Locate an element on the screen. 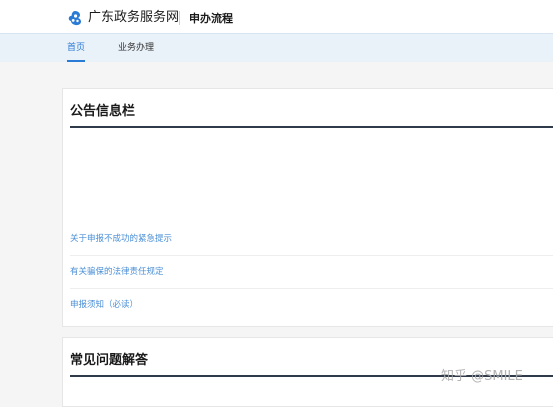 This screenshot has height=407, width=553. list-item: 有关骗保的法律责任规定 is located at coordinates (311, 272).